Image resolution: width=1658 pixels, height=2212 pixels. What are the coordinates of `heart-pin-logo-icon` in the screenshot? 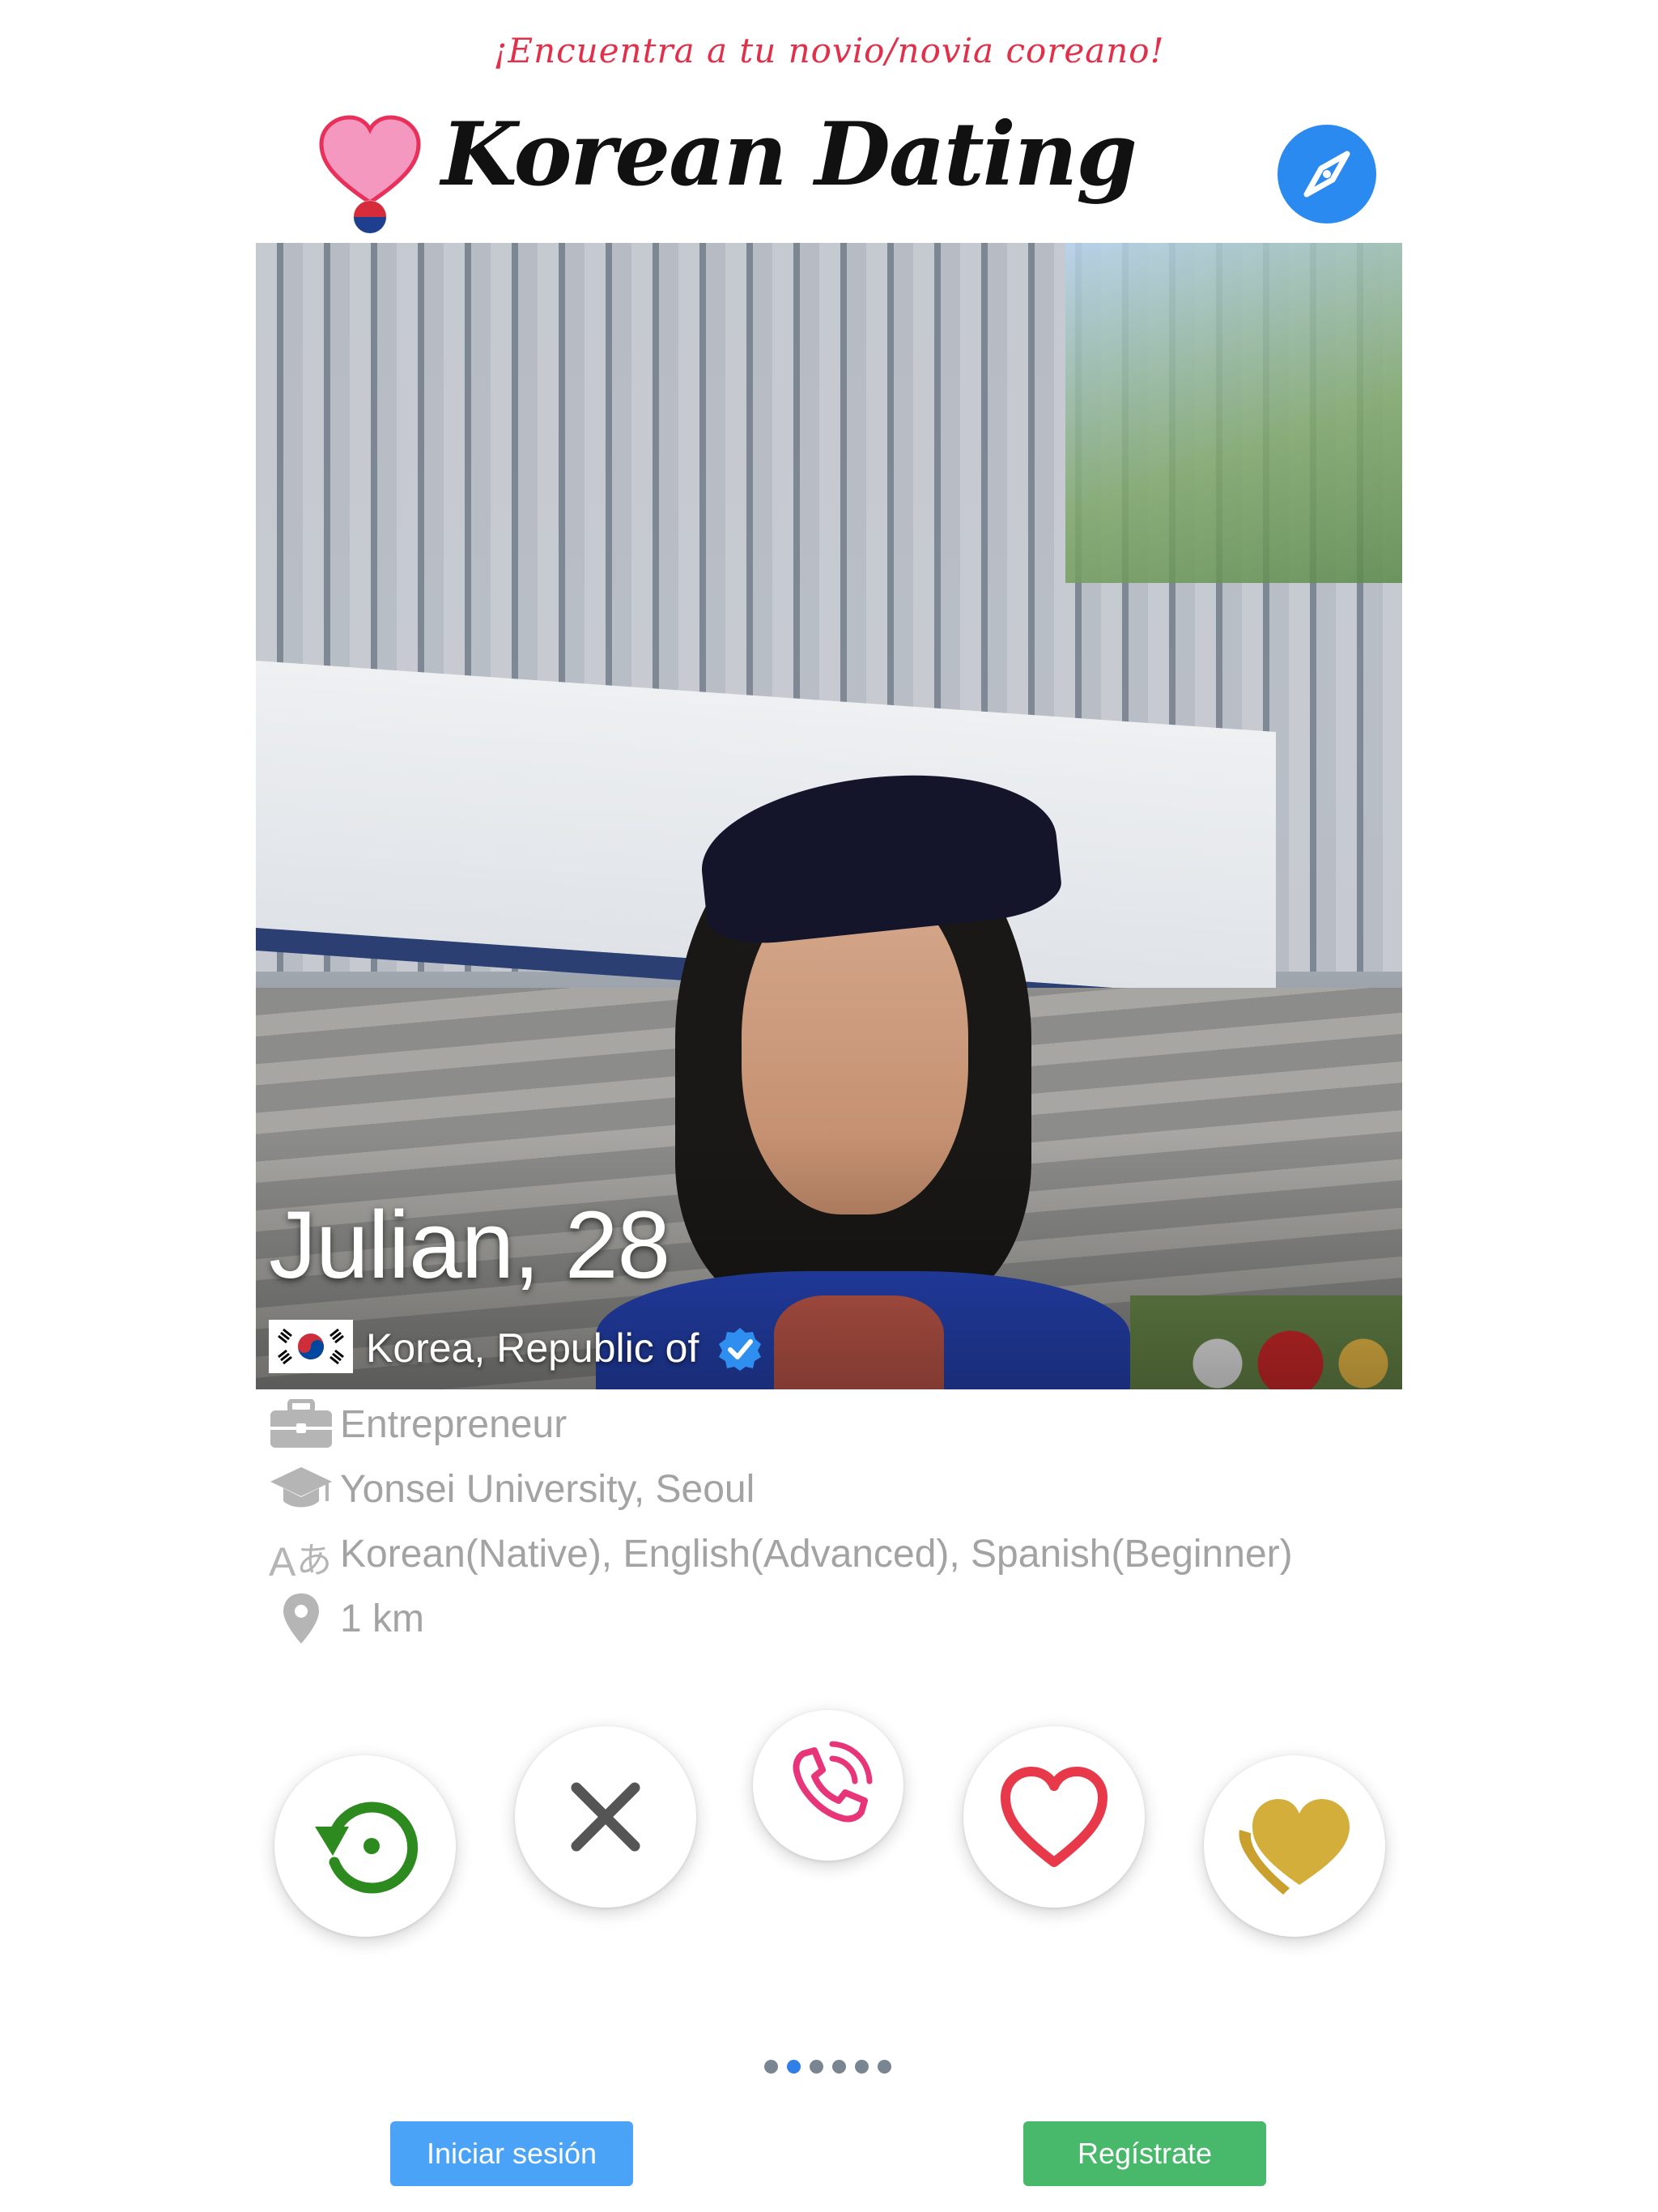 It's located at (370, 175).